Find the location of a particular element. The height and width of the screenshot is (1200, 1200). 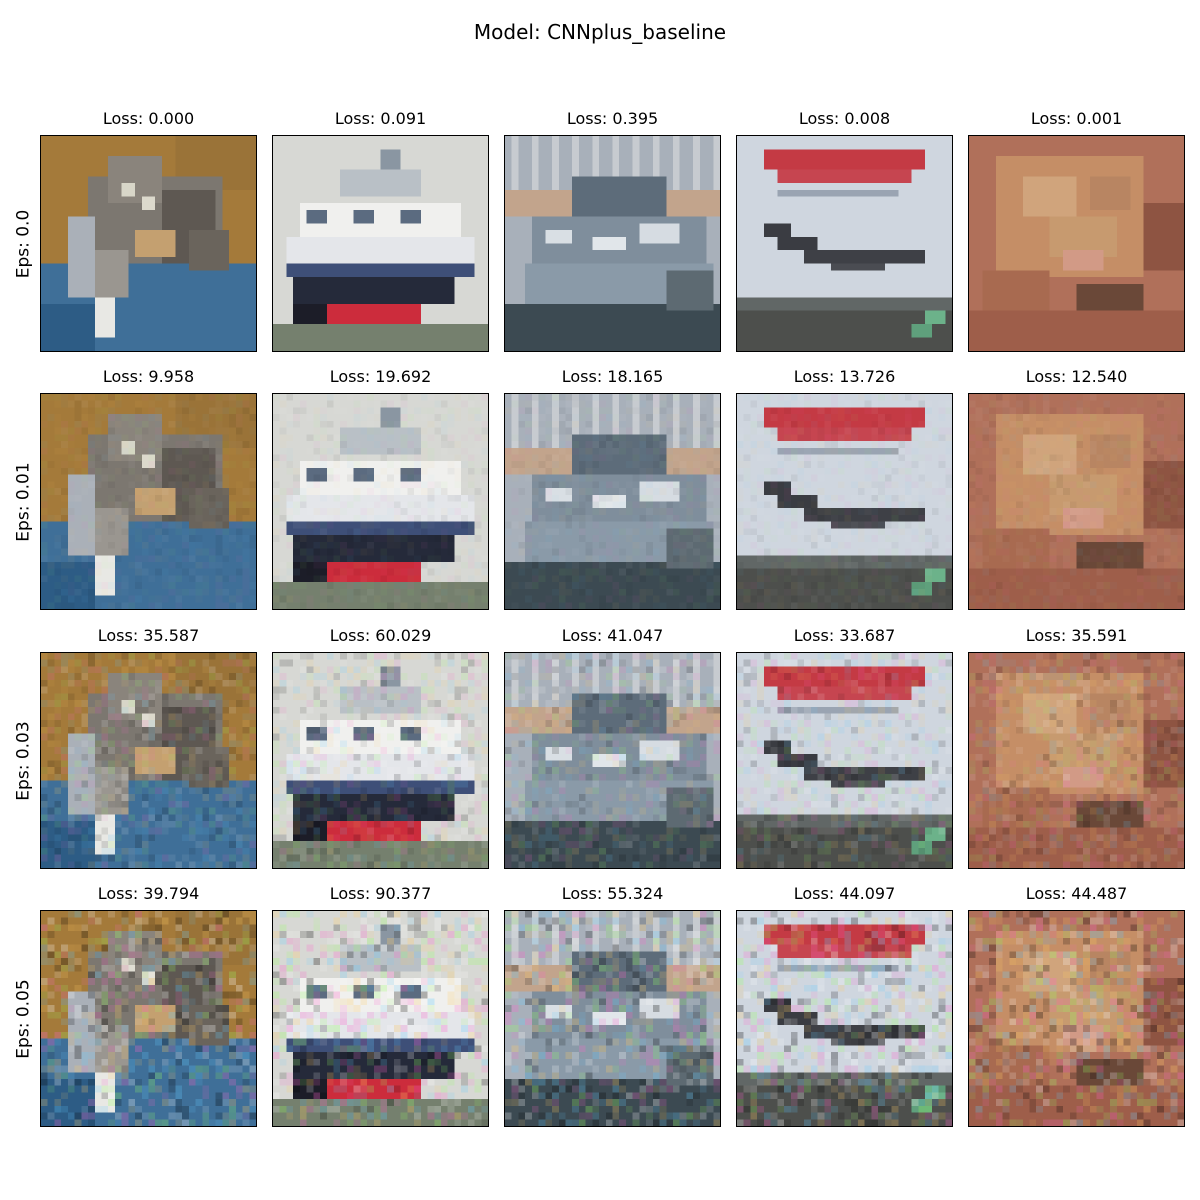

grid-cell: Loss: 35.587 is located at coordinates (148, 747).